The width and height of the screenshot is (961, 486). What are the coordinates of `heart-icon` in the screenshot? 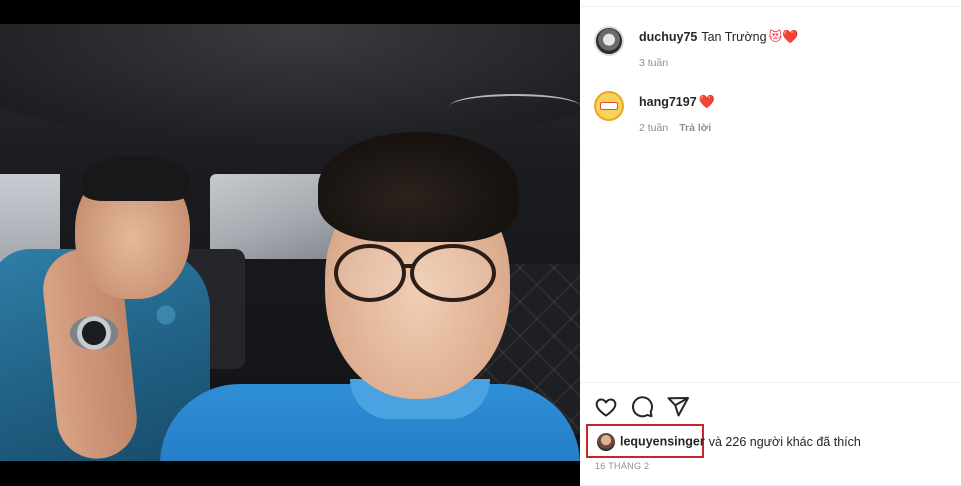 It's located at (606, 407).